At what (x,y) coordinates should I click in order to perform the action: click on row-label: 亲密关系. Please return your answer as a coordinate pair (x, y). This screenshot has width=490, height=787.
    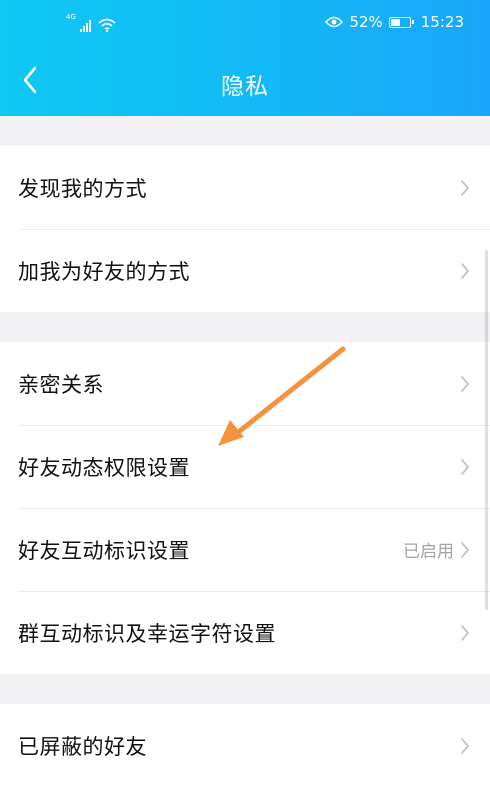
    Looking at the image, I should click on (61, 384).